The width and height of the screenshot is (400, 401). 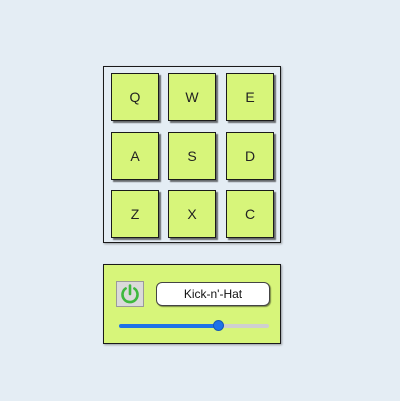 What do you see at coordinates (135, 214) in the screenshot?
I see `drum-pad-z: Z` at bounding box center [135, 214].